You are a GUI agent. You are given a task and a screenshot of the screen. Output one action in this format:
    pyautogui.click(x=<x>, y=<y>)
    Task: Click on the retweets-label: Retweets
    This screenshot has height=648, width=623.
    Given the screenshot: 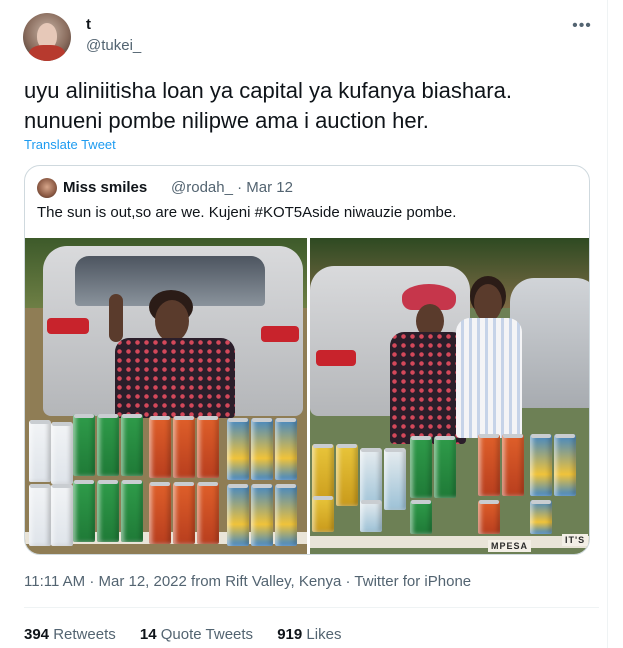 What is the action you would take?
    pyautogui.click(x=84, y=634)
    